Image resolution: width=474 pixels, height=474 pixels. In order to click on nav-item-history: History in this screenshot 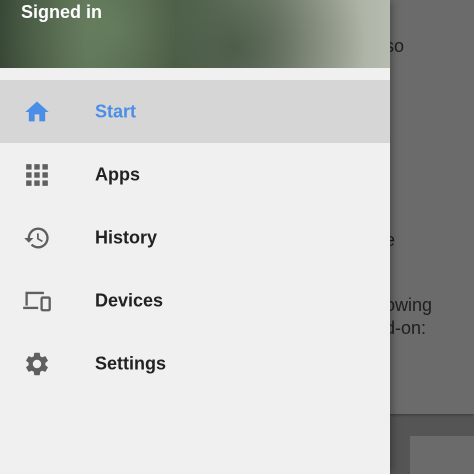, I will do `click(195, 237)`.